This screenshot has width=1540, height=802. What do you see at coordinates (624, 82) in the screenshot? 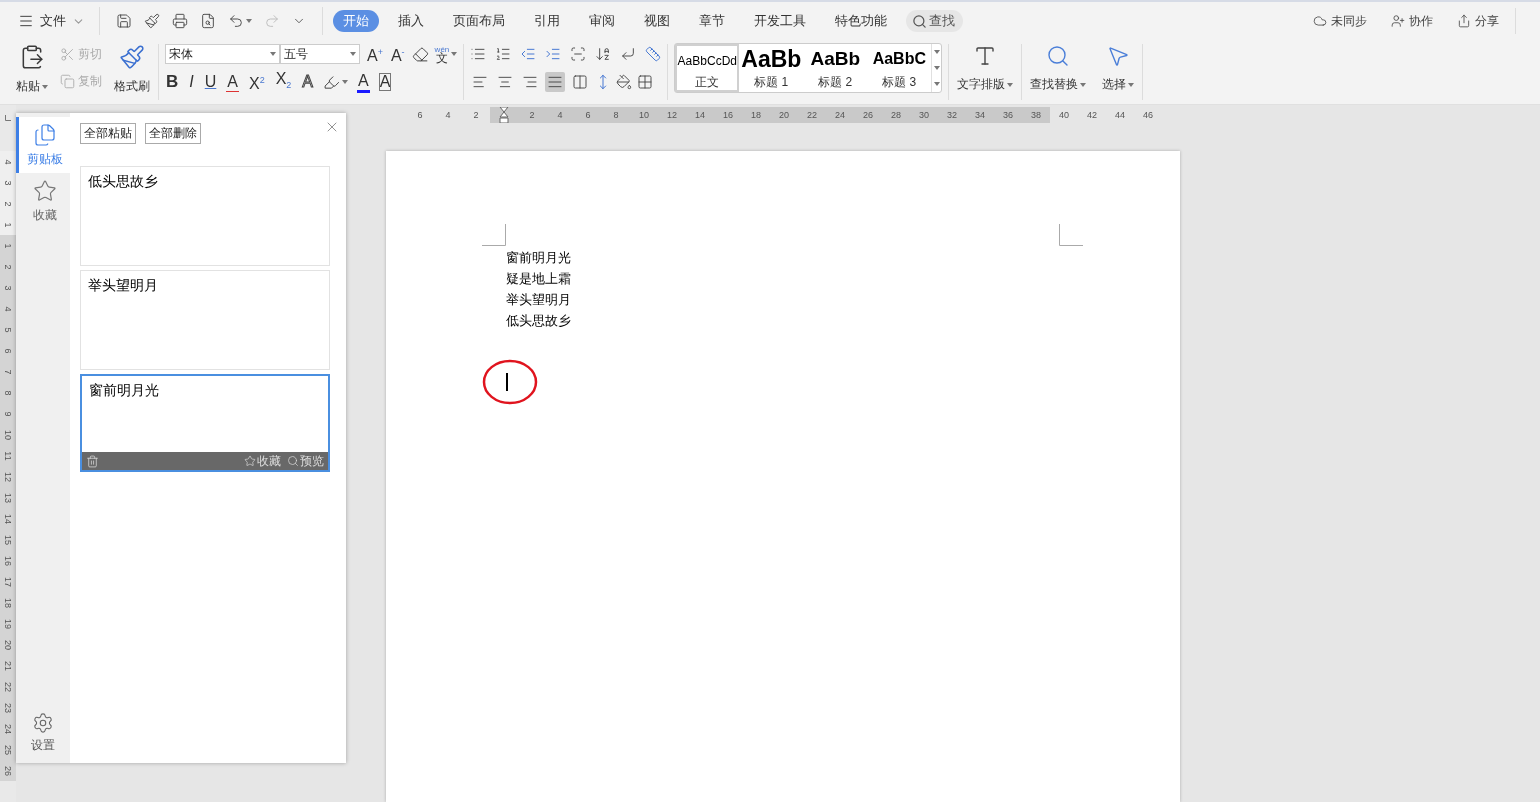
I see `shading-icon` at bounding box center [624, 82].